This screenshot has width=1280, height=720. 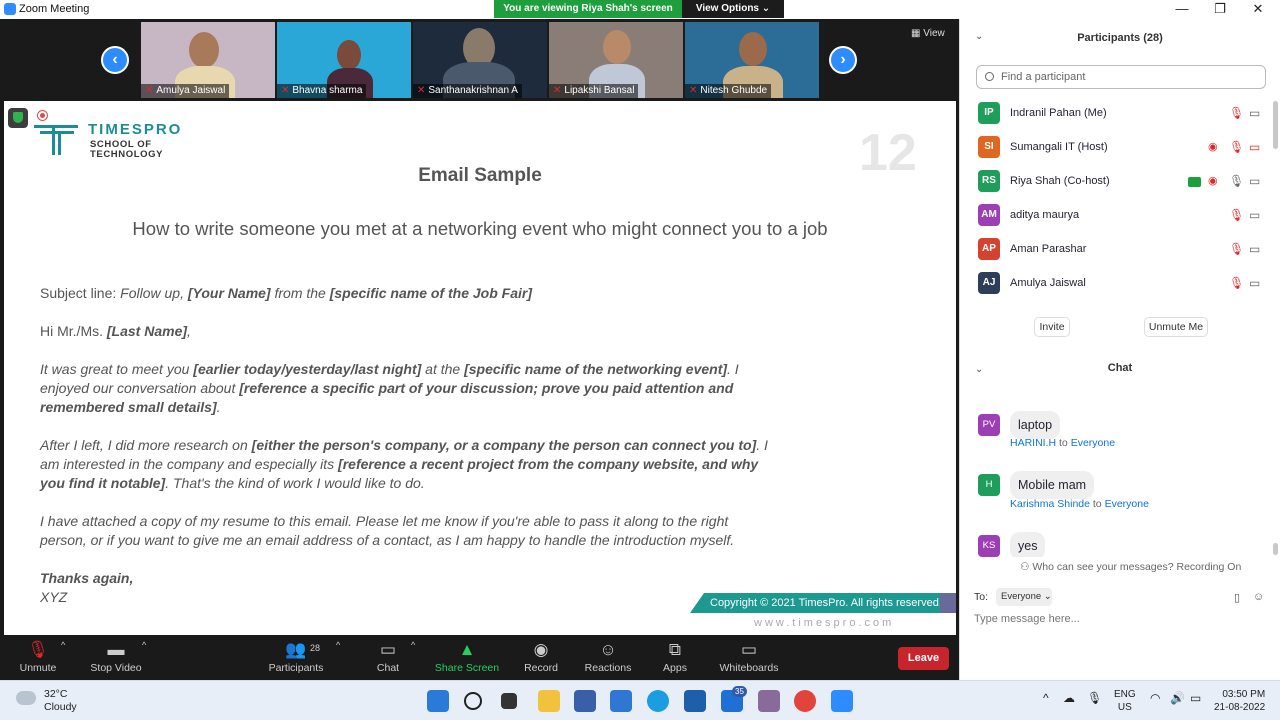 I want to click on apps-button: ⧉ Apps, so click(x=675, y=658).